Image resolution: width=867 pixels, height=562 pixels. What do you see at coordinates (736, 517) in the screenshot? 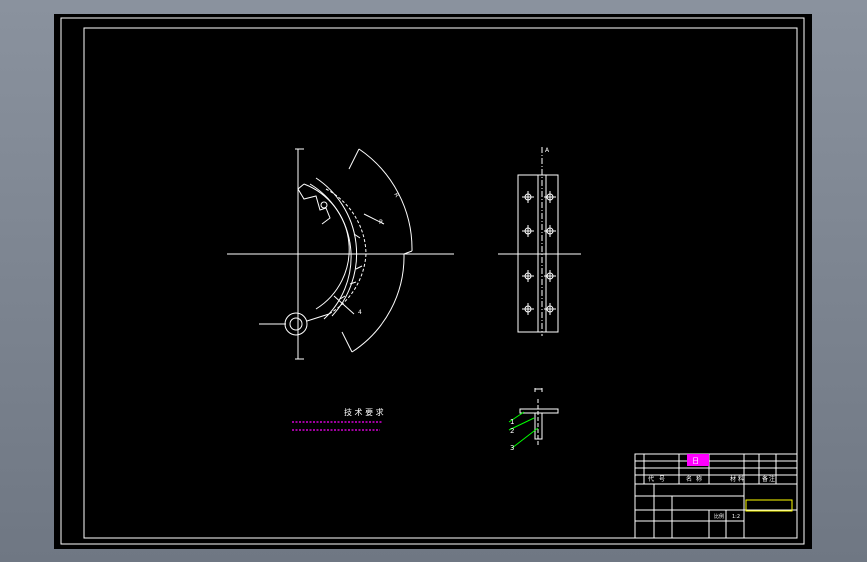
I see `scale-value: 1:2` at bounding box center [736, 517].